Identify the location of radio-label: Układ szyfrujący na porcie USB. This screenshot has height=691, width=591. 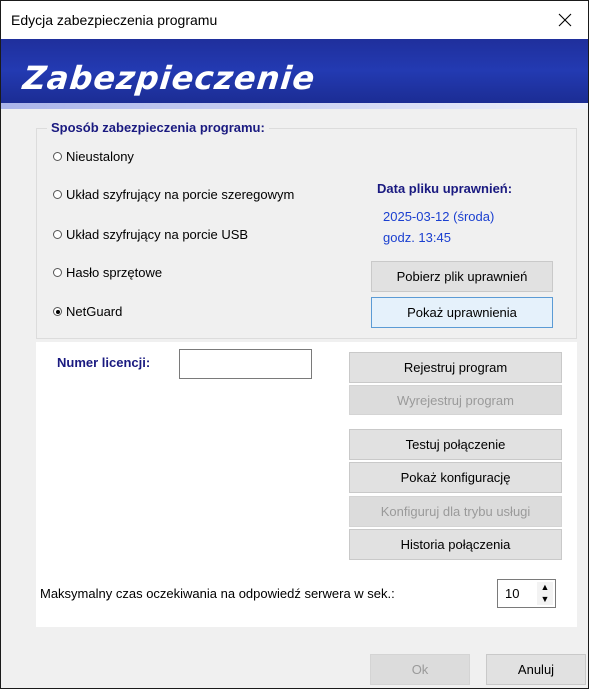
(157, 234).